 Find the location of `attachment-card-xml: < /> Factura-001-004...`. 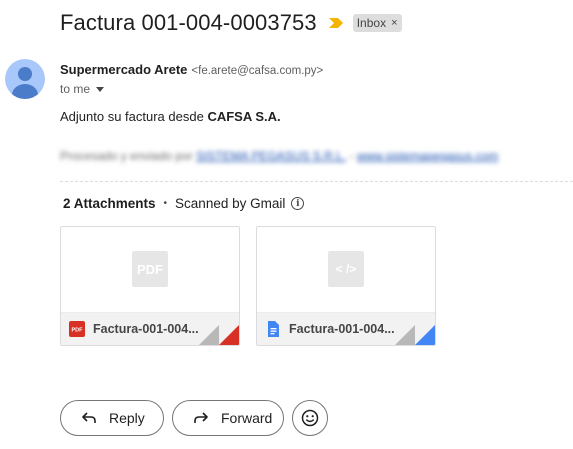

attachment-card-xml: < /> Factura-001-004... is located at coordinates (346, 286).